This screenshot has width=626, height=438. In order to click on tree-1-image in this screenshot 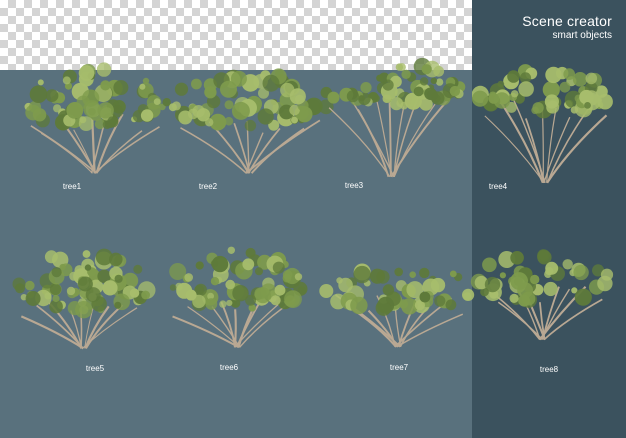, I will do `click(97, 118)`.